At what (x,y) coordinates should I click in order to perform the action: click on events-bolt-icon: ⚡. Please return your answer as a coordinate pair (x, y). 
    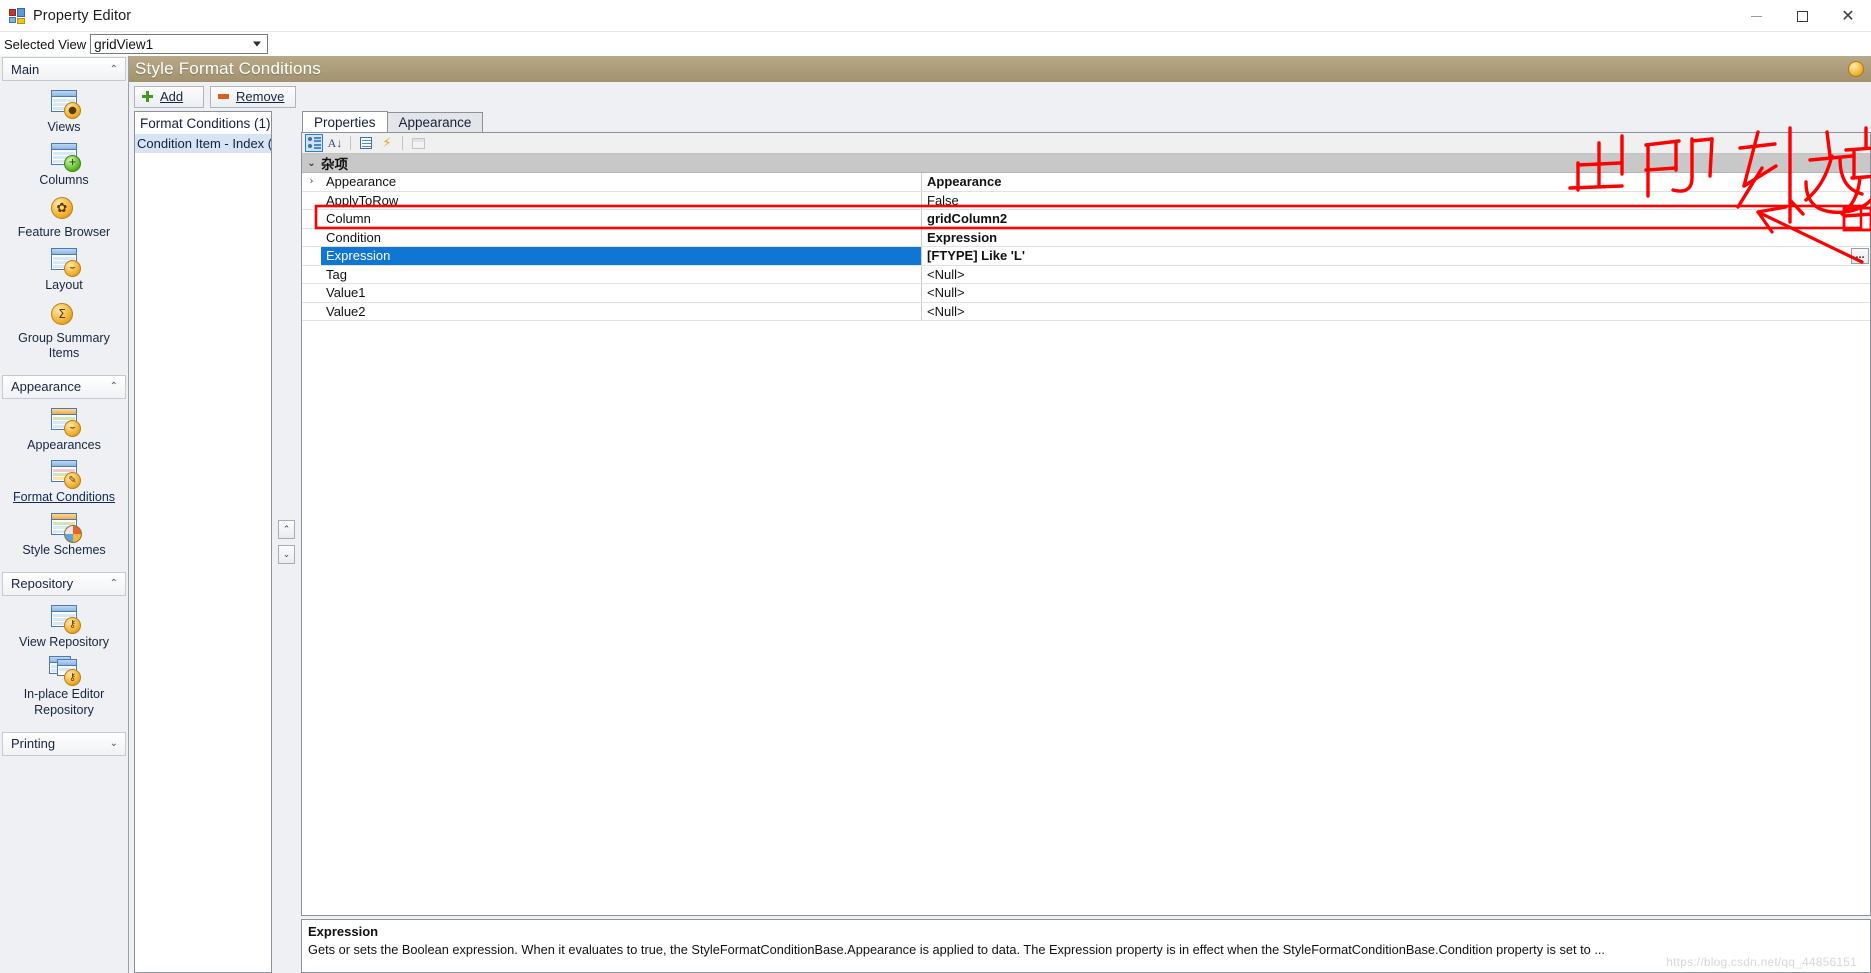
    Looking at the image, I should click on (387, 143).